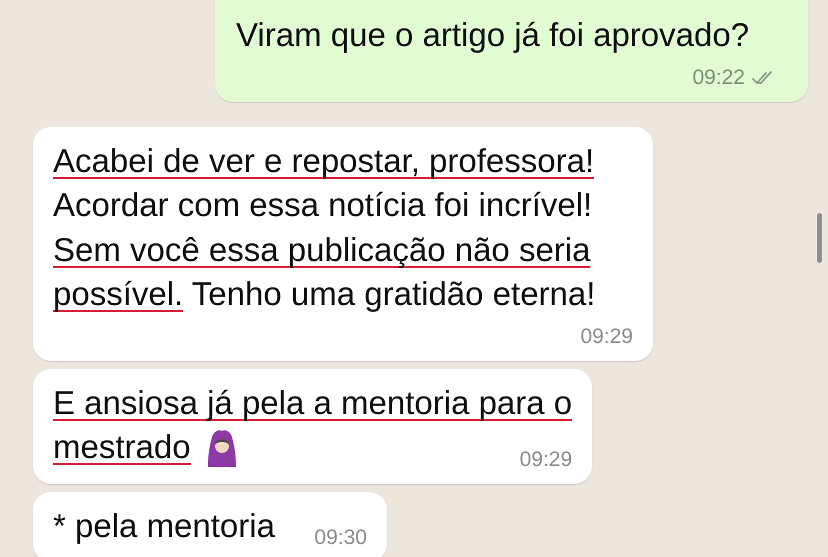 This screenshot has height=557, width=828. Describe the element at coordinates (718, 78) in the screenshot. I see `message-time: 09:22` at that location.